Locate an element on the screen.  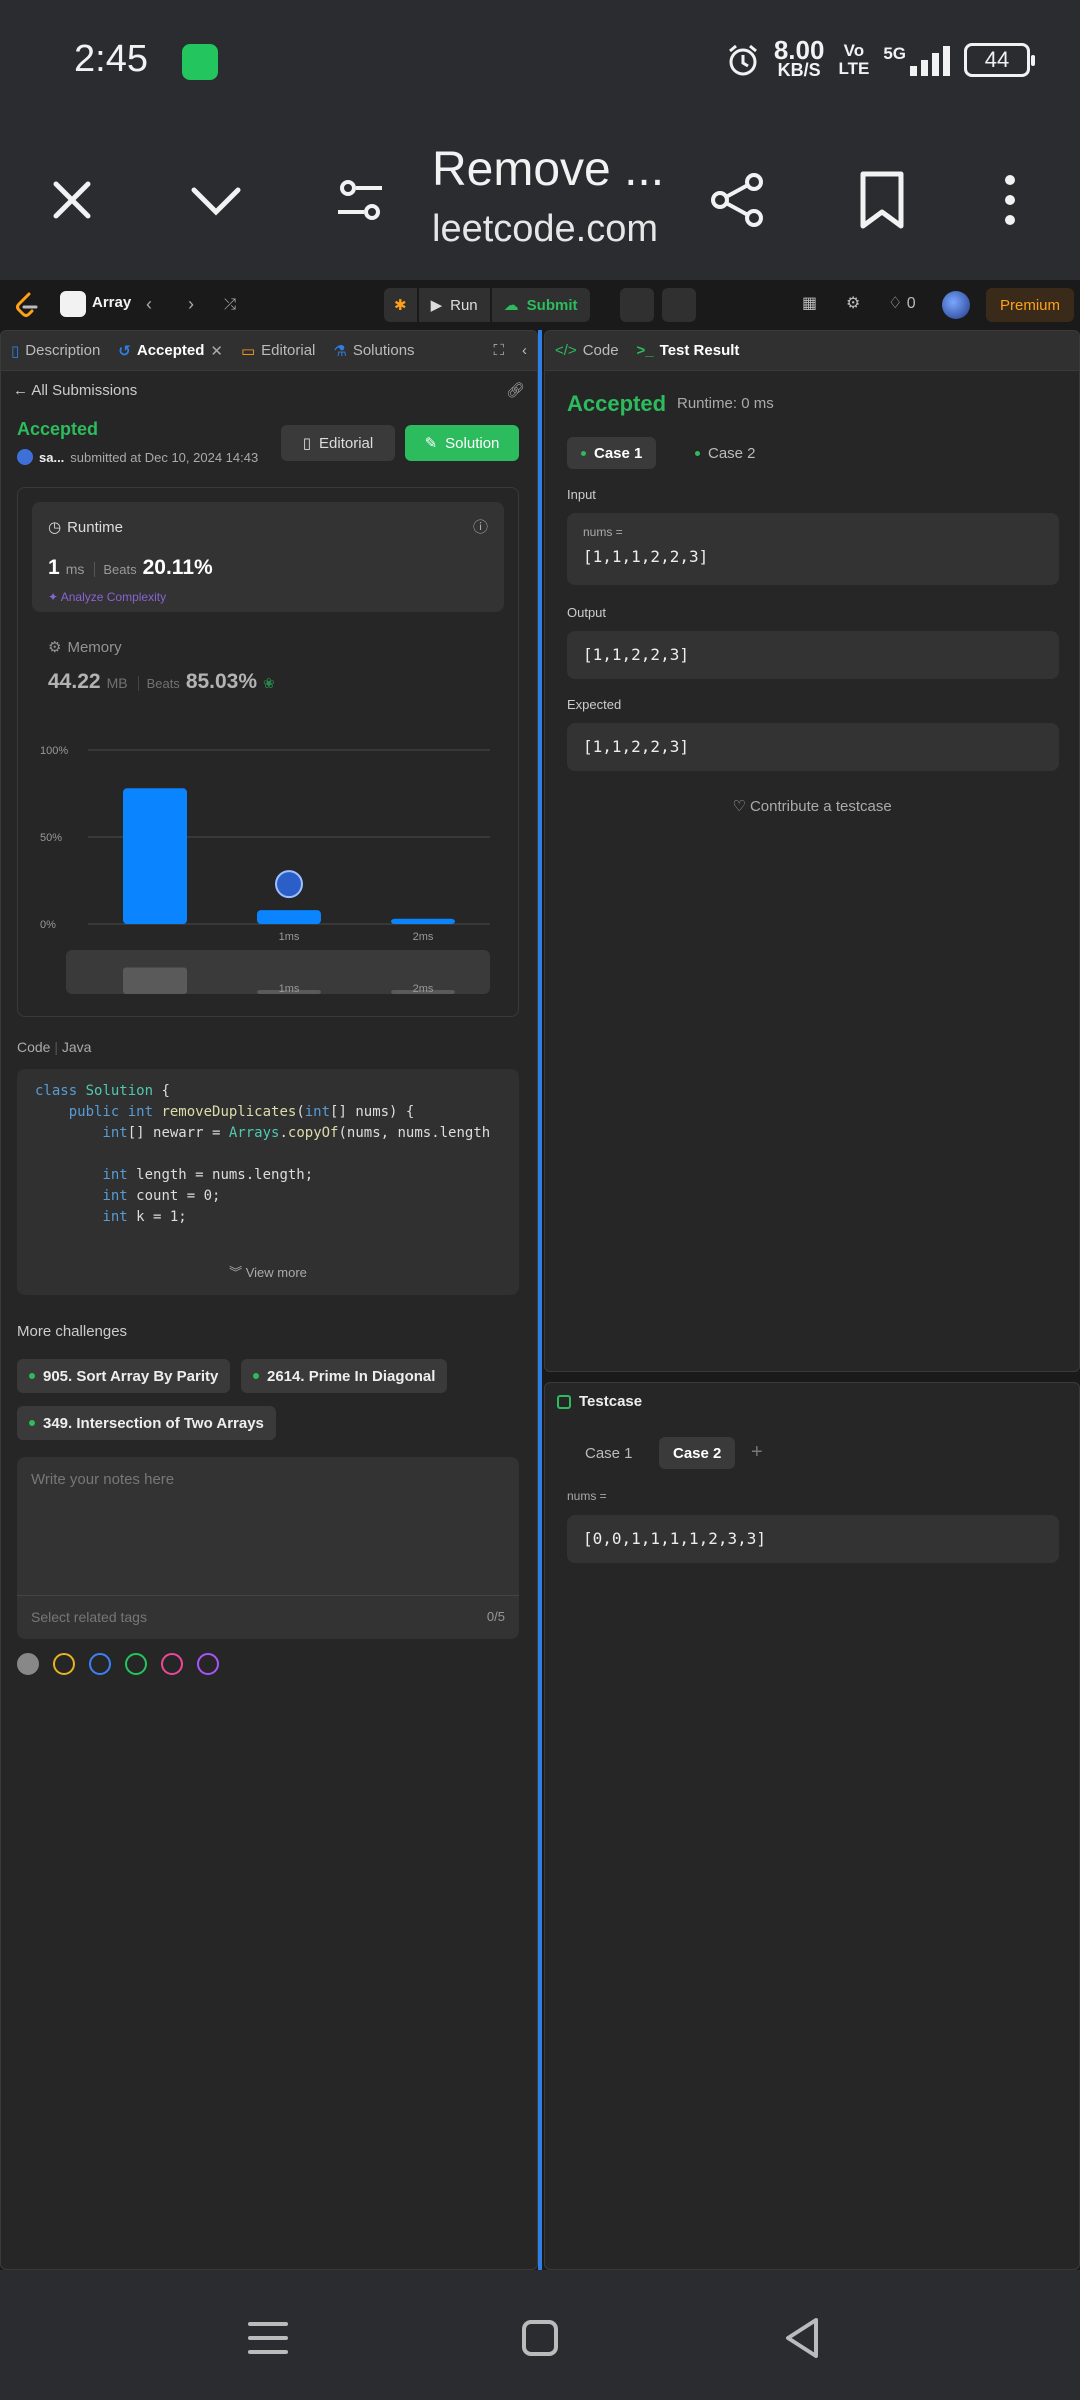
net-speed: 8.00 KB/S is located at coordinates (799, 57).